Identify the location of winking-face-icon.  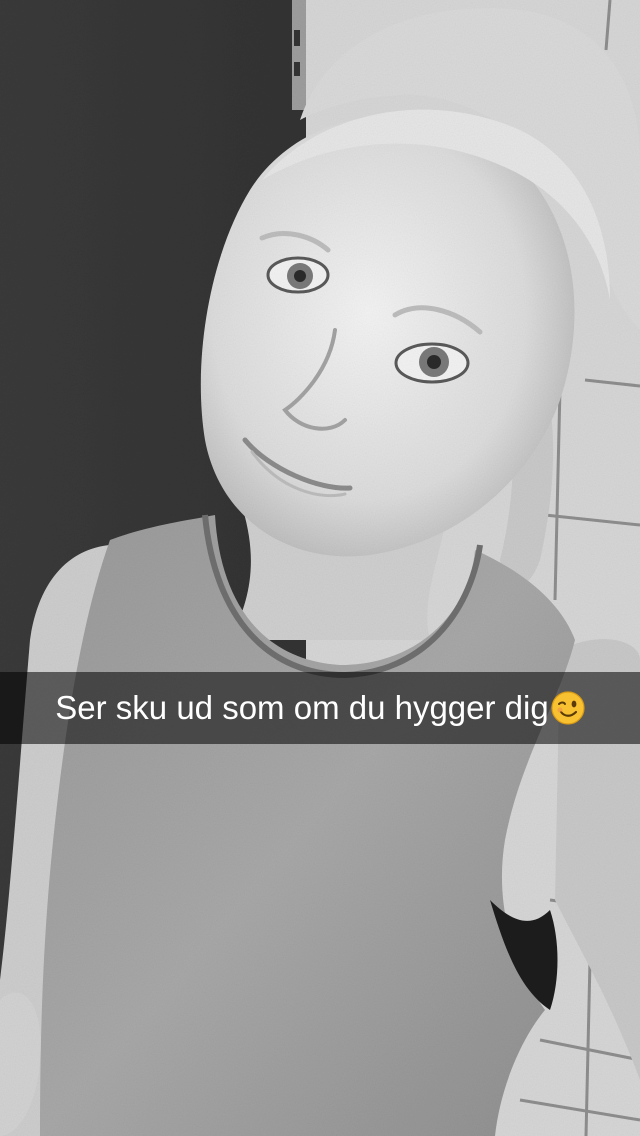
(568, 708).